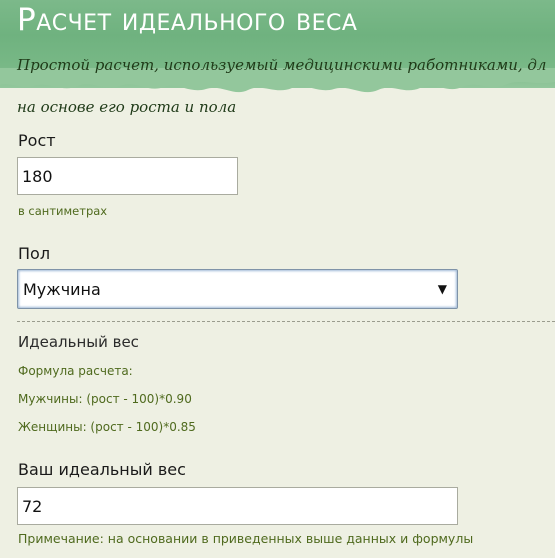  Describe the element at coordinates (286, 321) in the screenshot. I see `section-divider` at that location.